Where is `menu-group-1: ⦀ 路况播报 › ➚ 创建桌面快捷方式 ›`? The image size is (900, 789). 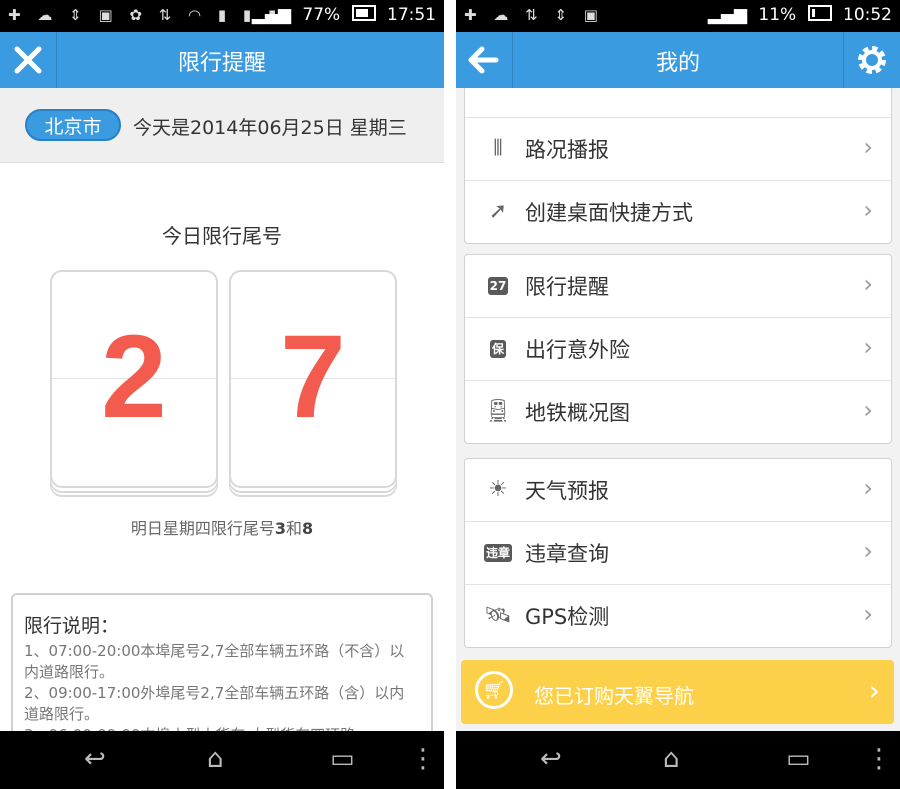
menu-group-1: ⦀ 路况播报 › ➚ 创建桌面快捷方式 › is located at coordinates (678, 166).